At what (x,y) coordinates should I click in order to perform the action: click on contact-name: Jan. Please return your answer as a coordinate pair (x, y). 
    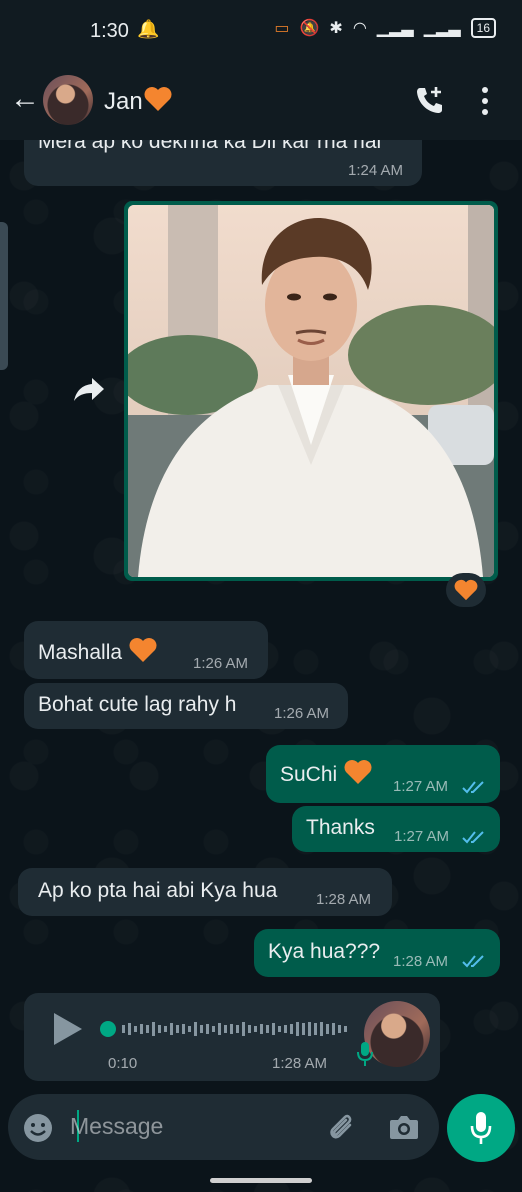
    Looking at the image, I should click on (123, 101).